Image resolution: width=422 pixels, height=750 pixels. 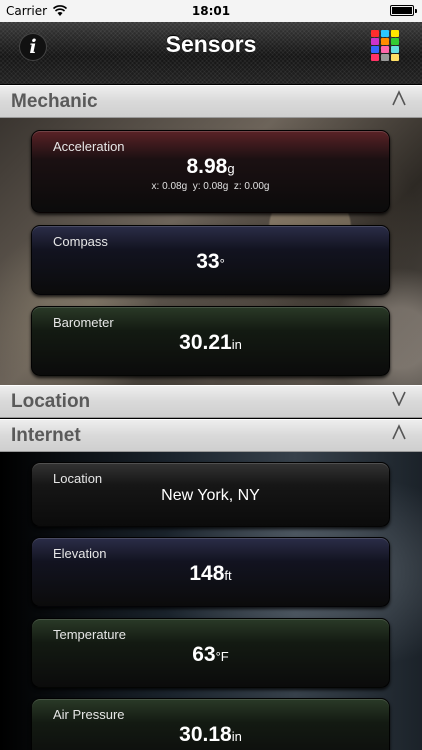 I want to click on section-title-internet: Internet, so click(x=46, y=435).